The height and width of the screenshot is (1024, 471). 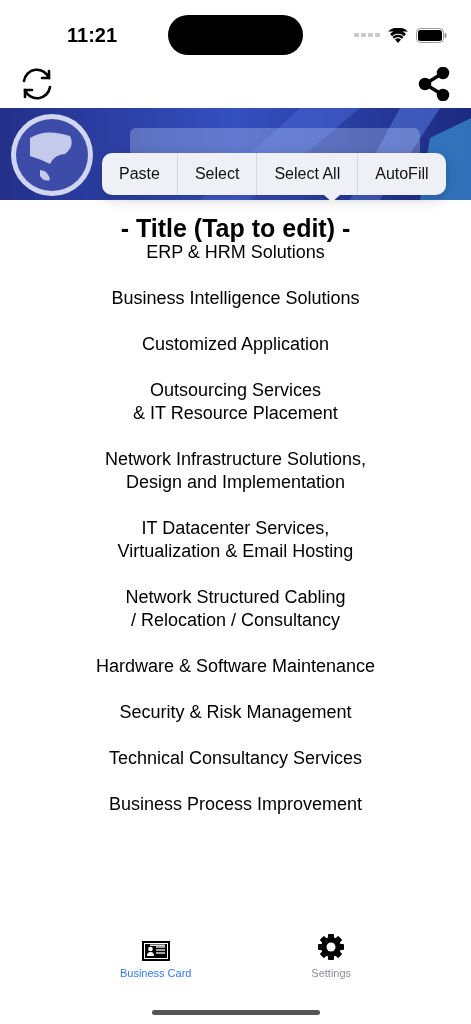 I want to click on clock-time: 11:21, so click(x=92, y=35).